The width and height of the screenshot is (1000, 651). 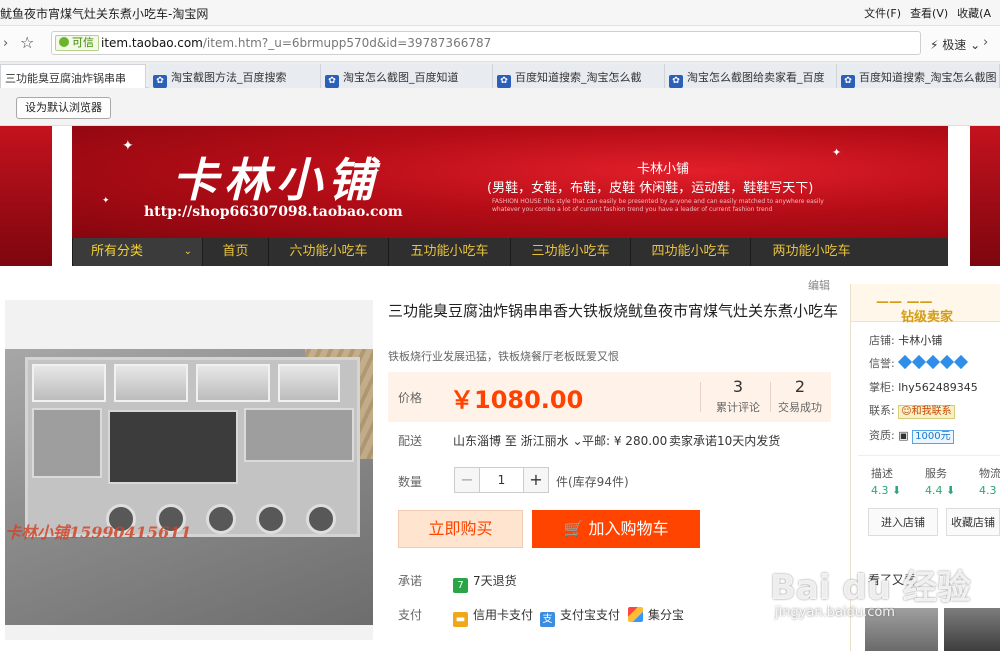 What do you see at coordinates (933, 437) in the screenshot?
I see `deposit-badge: 1000元` at bounding box center [933, 437].